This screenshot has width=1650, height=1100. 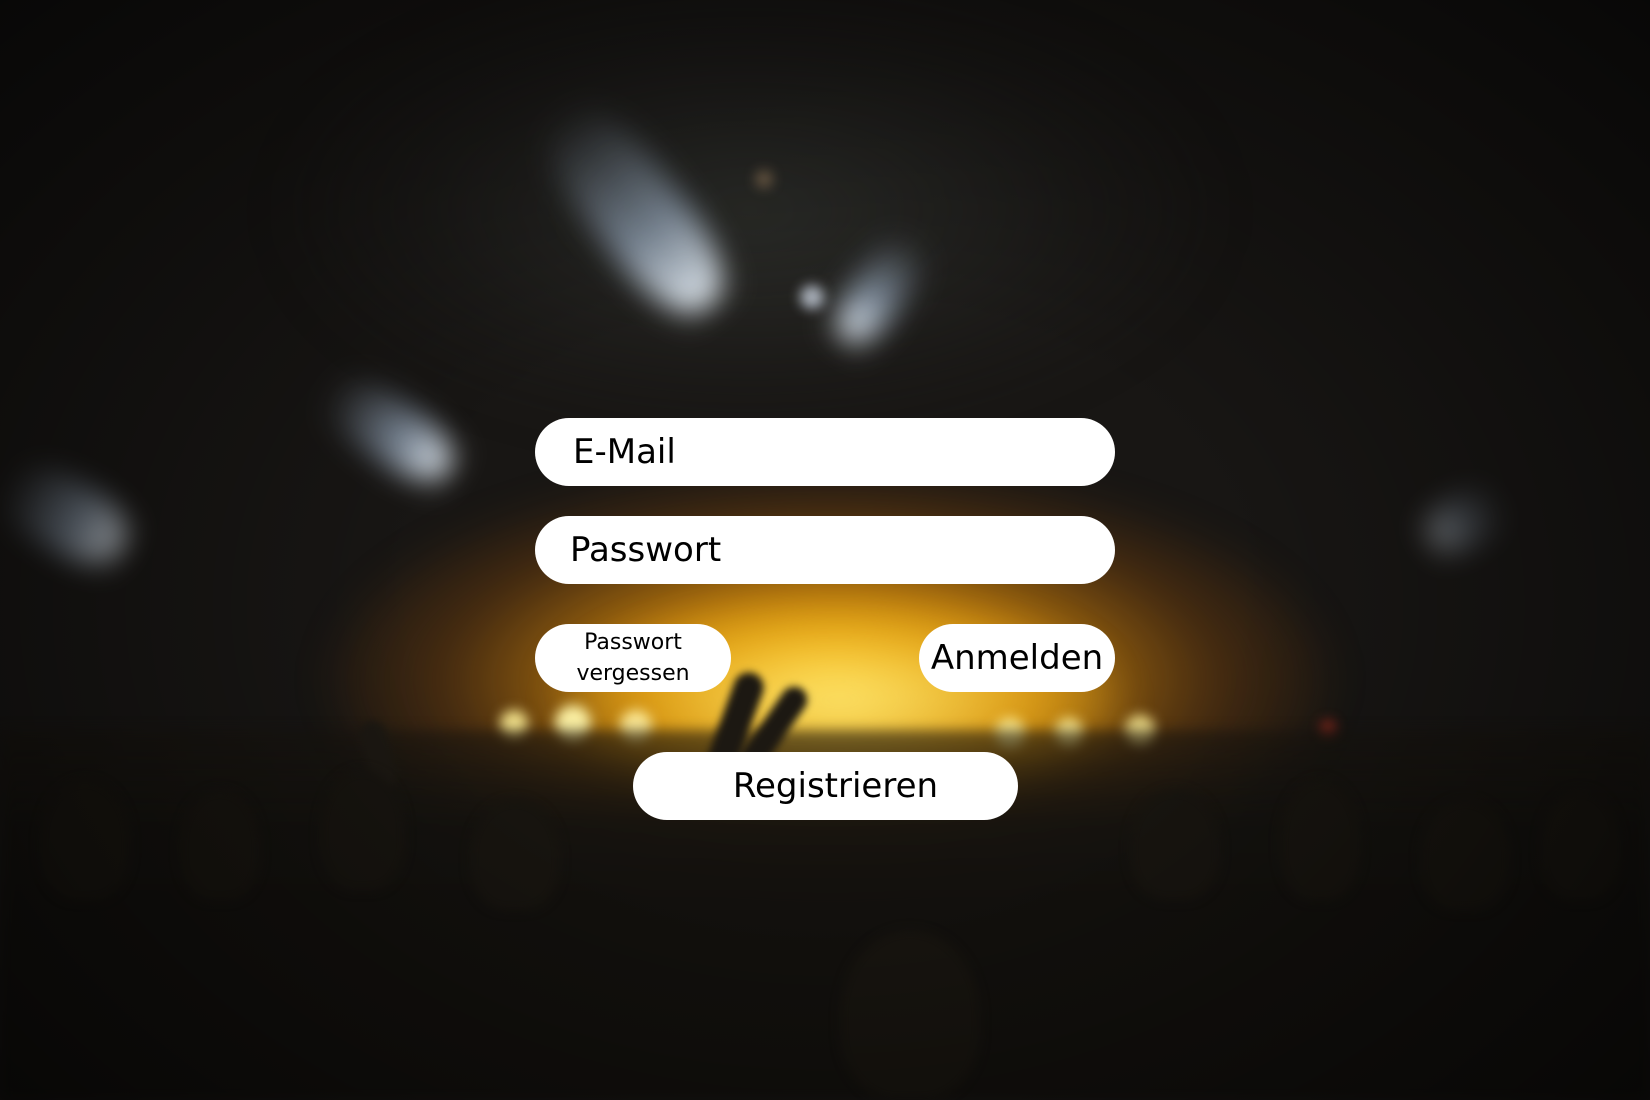 I want to click on email-field: E-Mail, so click(x=825, y=452).